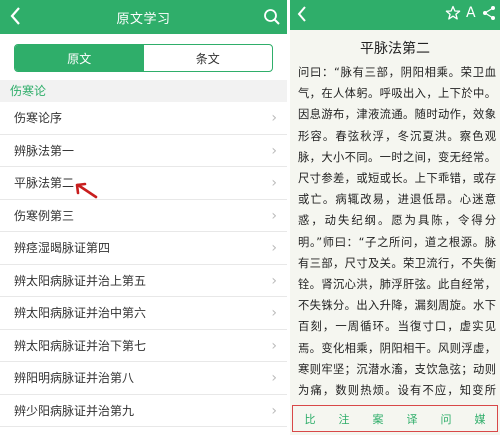 This screenshot has width=500, height=435. I want to click on tab-clauses: 条文, so click(208, 58).